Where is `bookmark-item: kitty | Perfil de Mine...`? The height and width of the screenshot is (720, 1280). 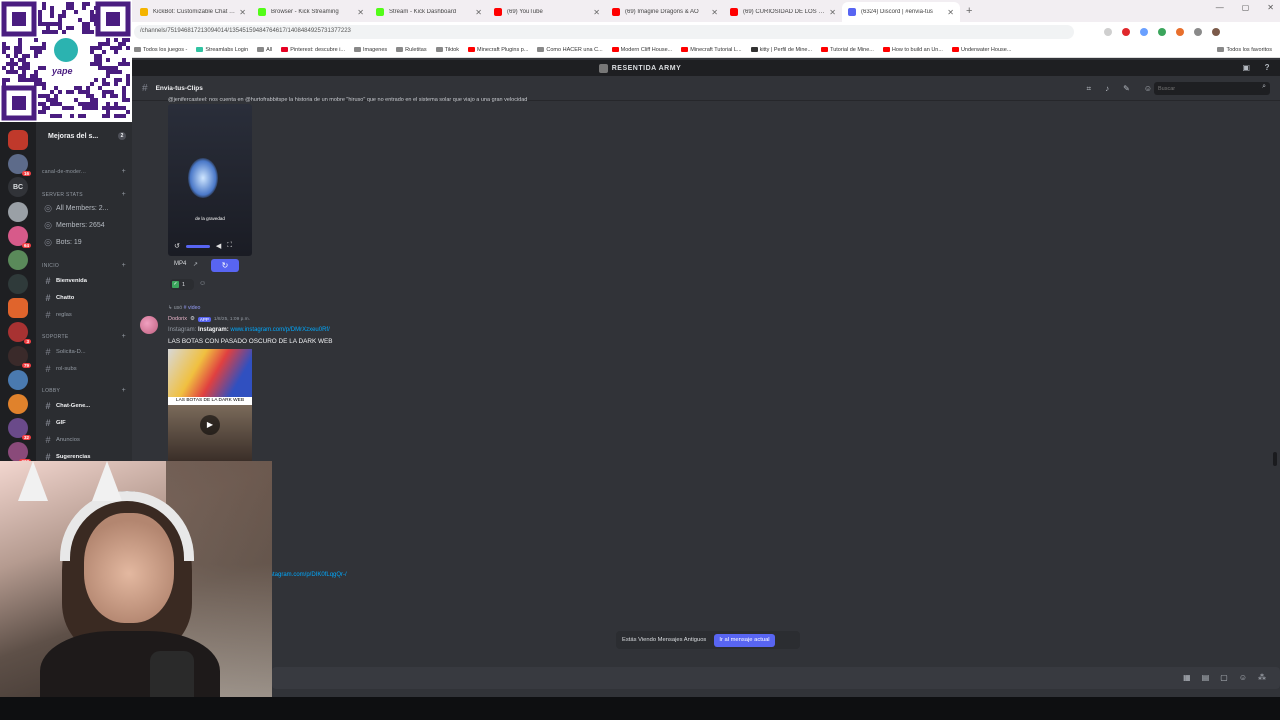
bookmark-item: kitty | Perfil de Mine... is located at coordinates (781, 50).